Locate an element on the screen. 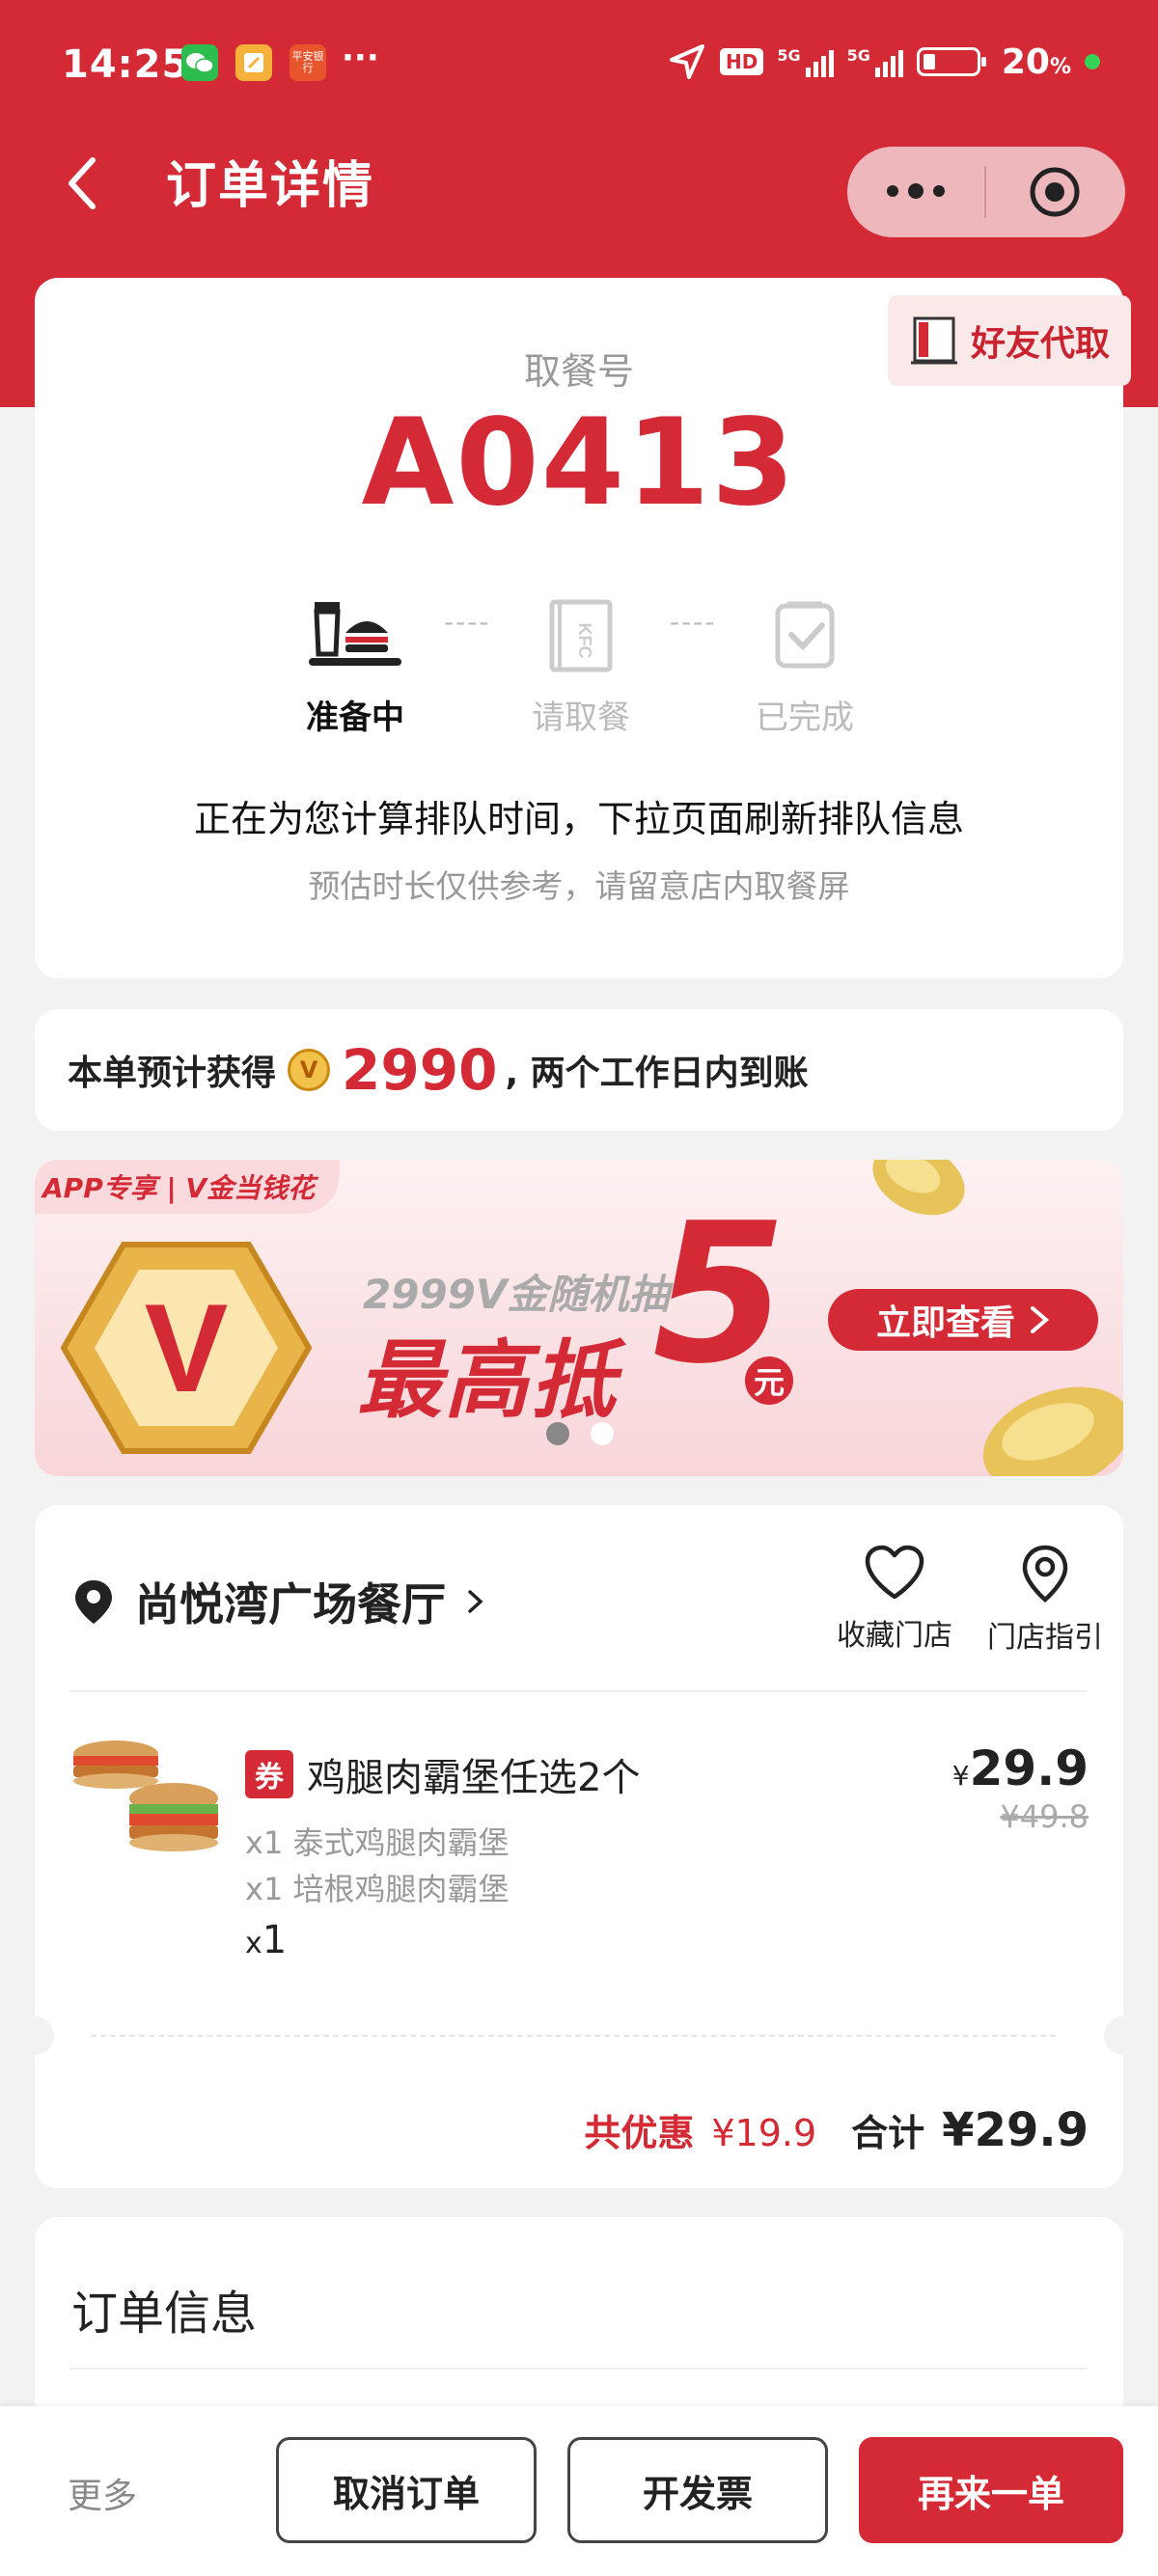 The height and width of the screenshot is (2576, 1158). location-pin-icon is located at coordinates (93, 1602).